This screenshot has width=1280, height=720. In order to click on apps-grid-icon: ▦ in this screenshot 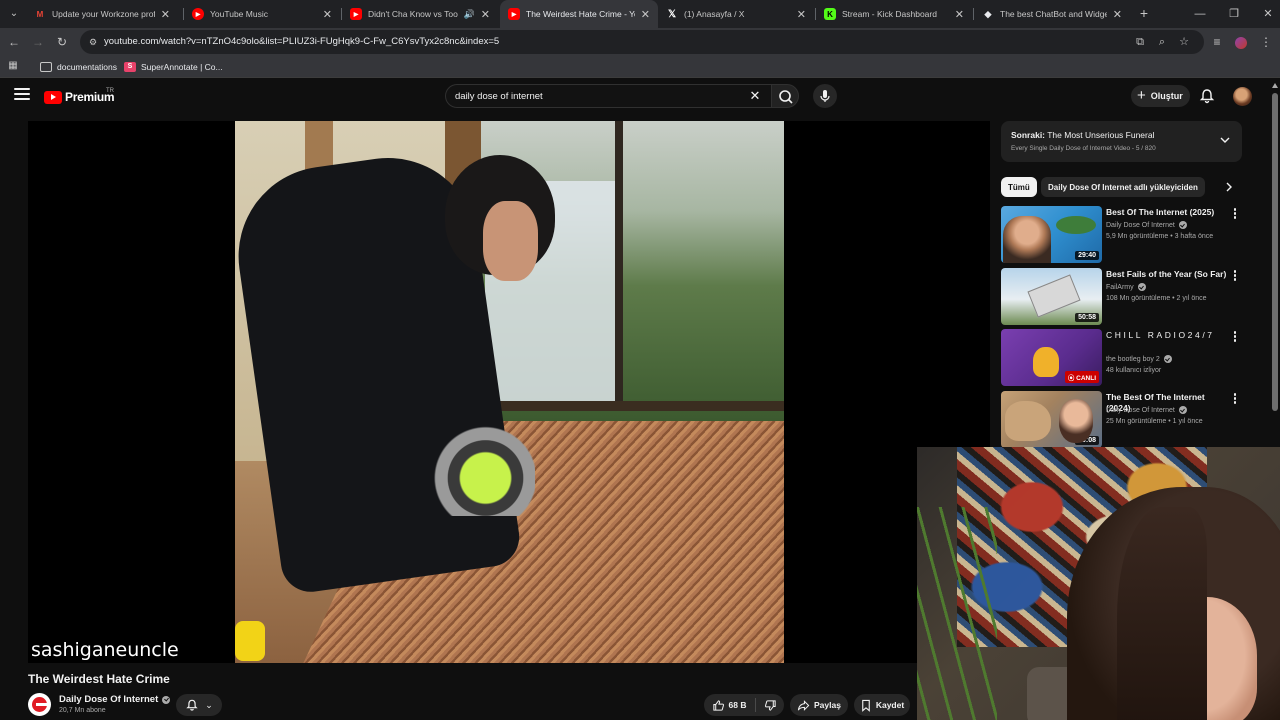, I will do `click(13, 66)`.